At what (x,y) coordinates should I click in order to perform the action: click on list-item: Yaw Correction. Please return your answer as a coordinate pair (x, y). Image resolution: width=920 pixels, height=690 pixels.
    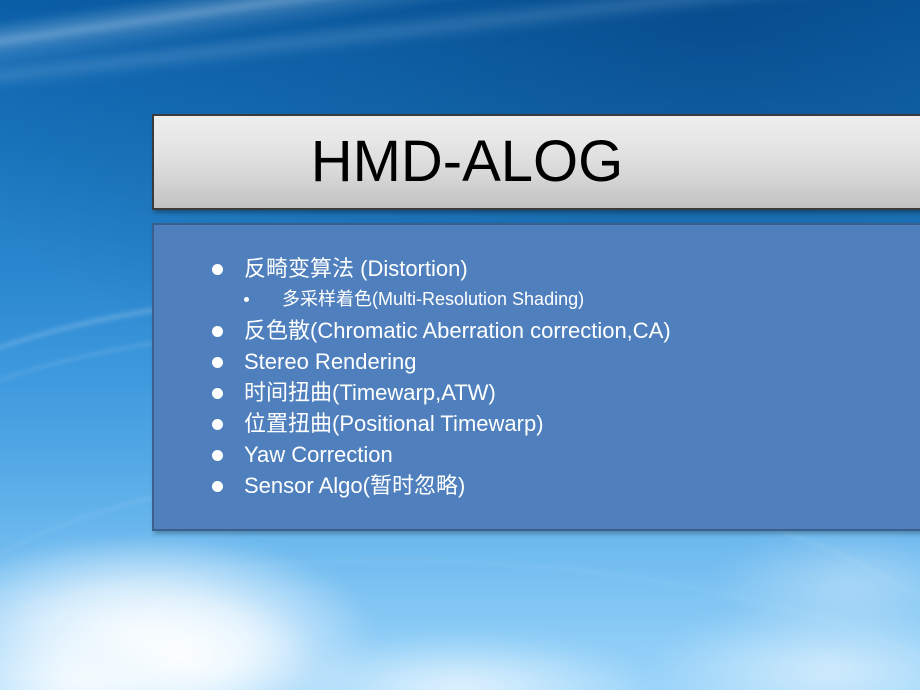
    Looking at the image, I should click on (537, 454).